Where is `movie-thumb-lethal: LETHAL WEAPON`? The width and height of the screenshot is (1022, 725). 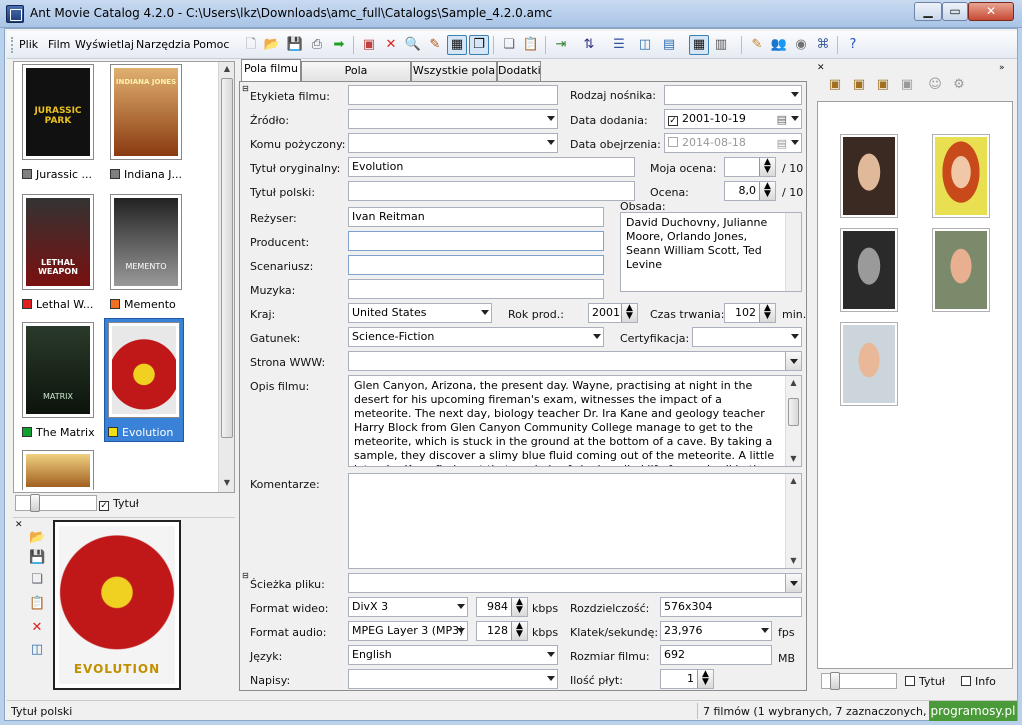
movie-thumb-lethal: LETHAL WEAPON is located at coordinates (58, 242).